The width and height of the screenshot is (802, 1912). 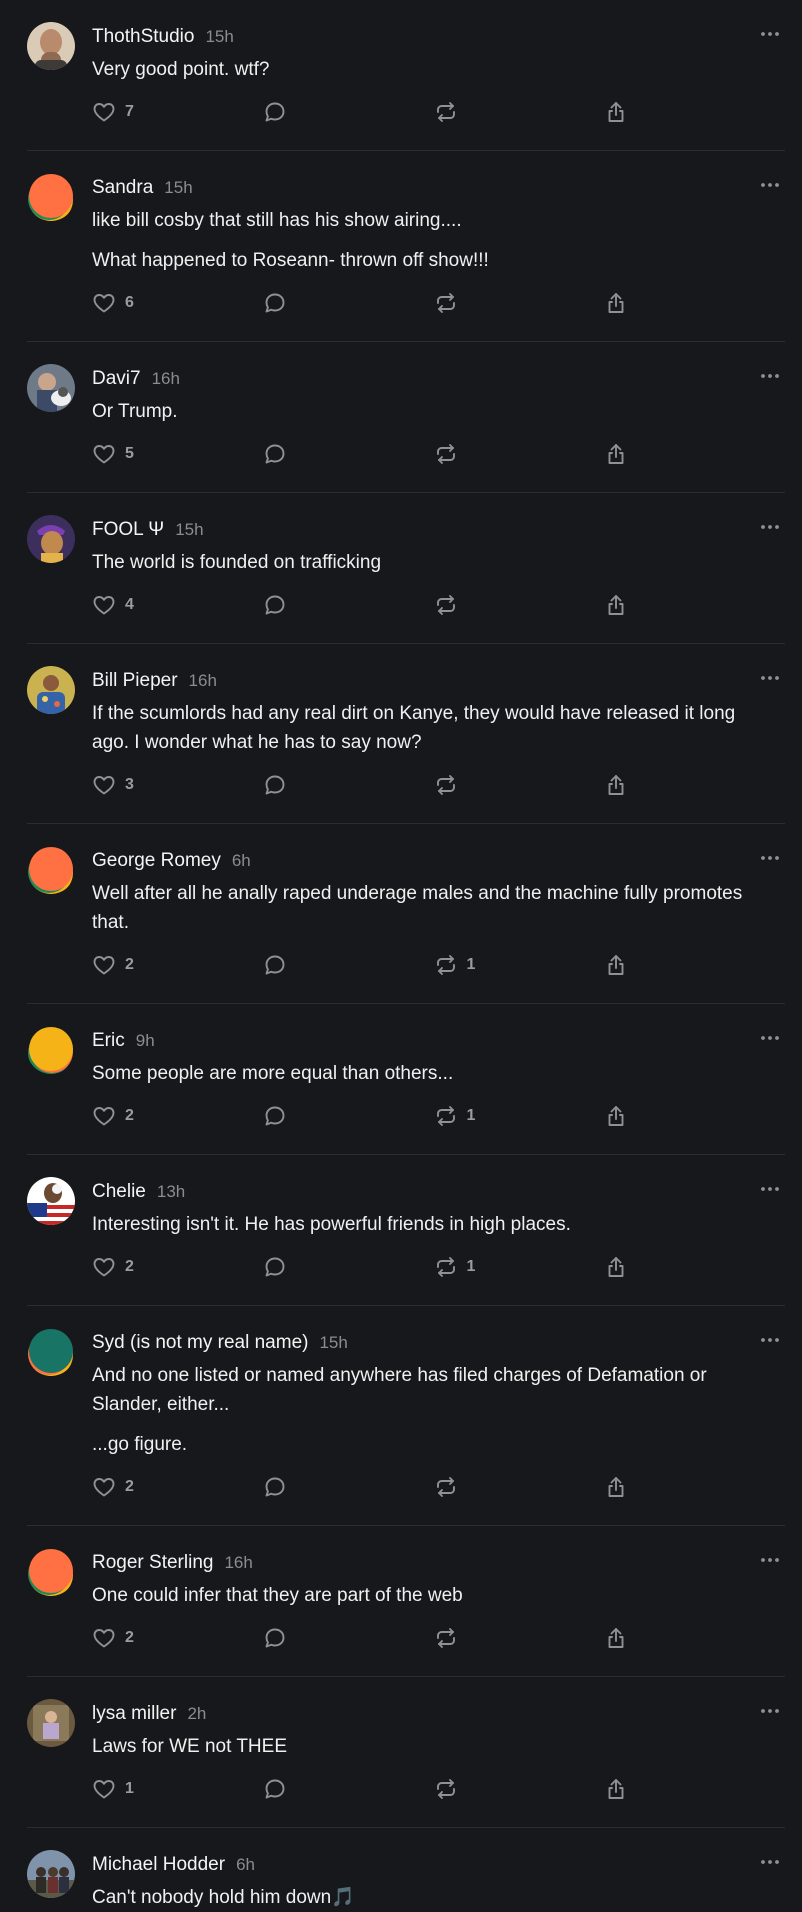 I want to click on author-name: FOOL Ψ, so click(x=128, y=530).